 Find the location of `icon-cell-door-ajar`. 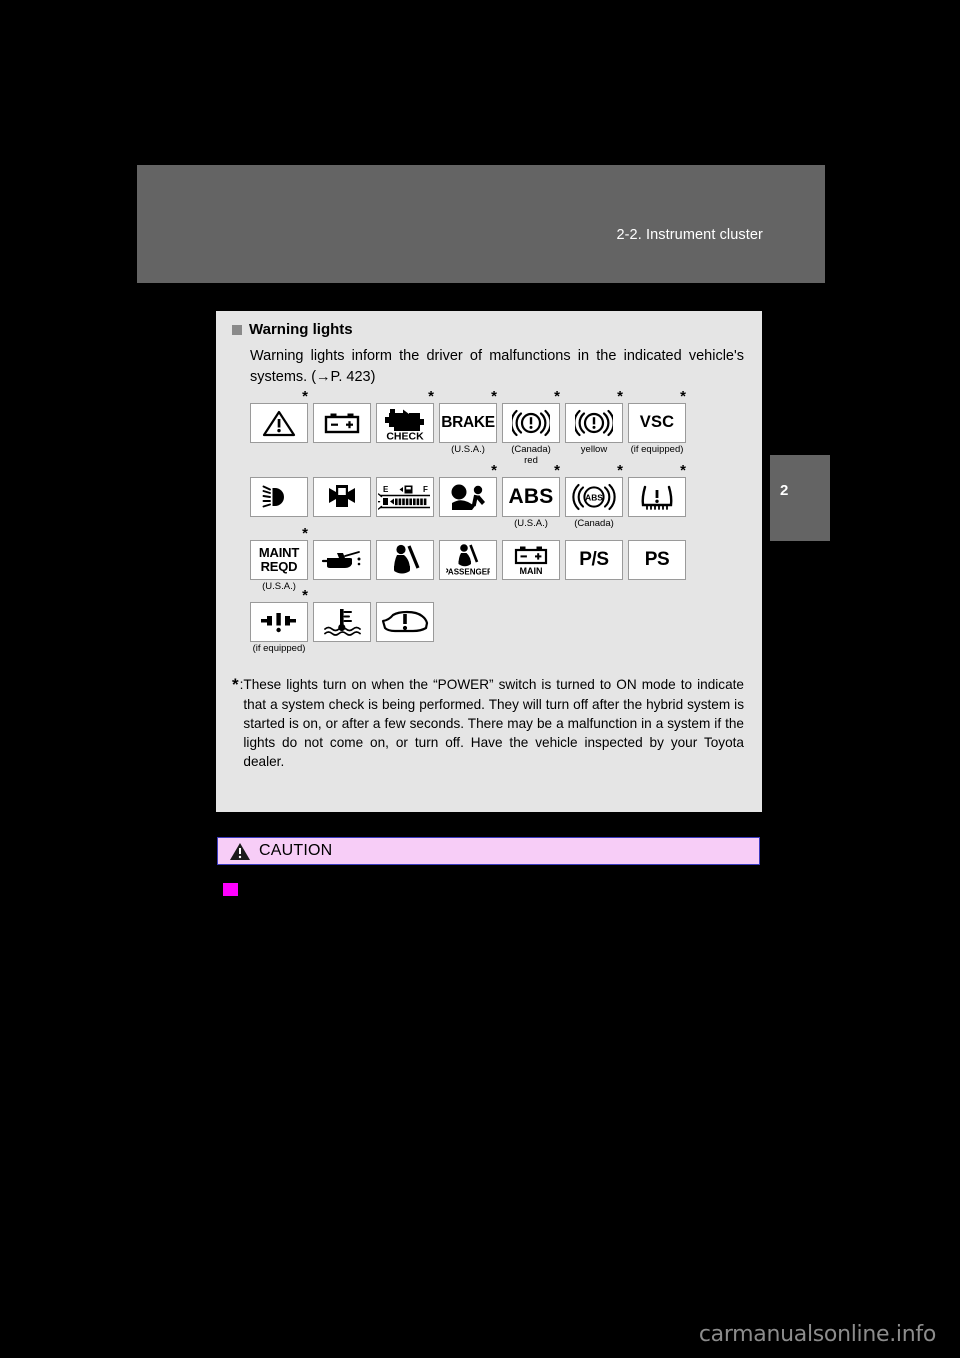

icon-cell-door-ajar is located at coordinates (342, 497).